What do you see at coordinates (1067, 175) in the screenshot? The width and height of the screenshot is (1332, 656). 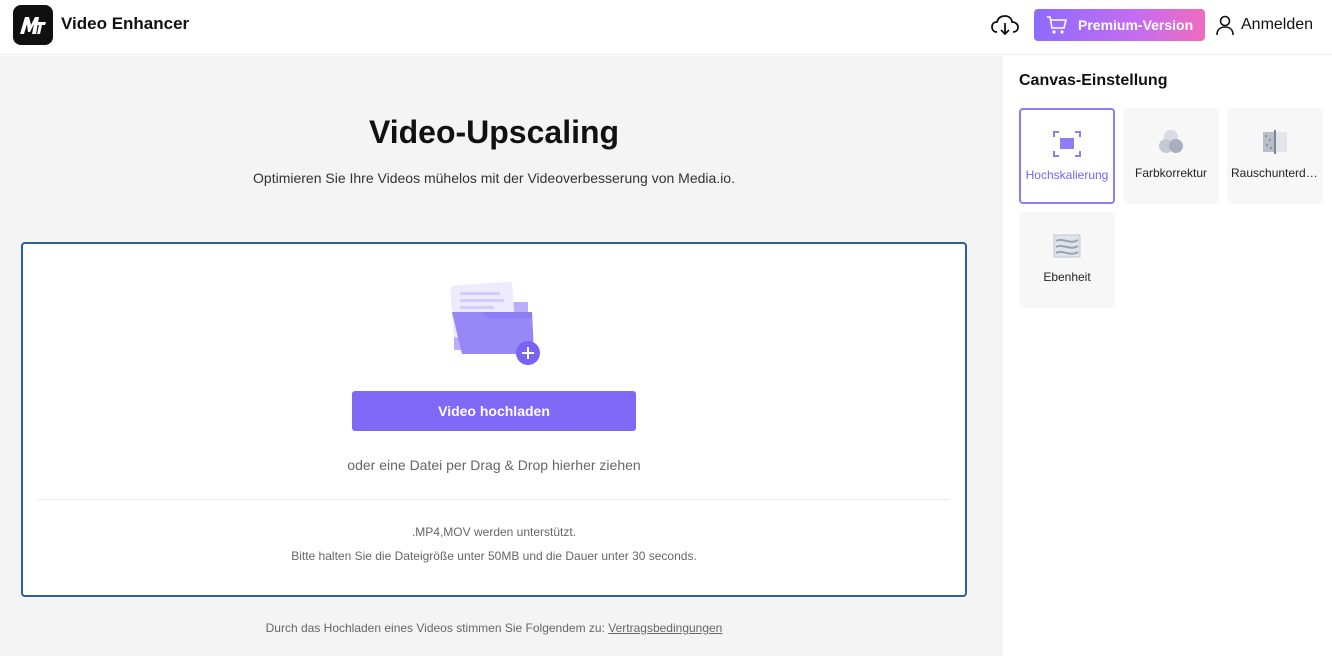 I see `option-label: Hochskalierung` at bounding box center [1067, 175].